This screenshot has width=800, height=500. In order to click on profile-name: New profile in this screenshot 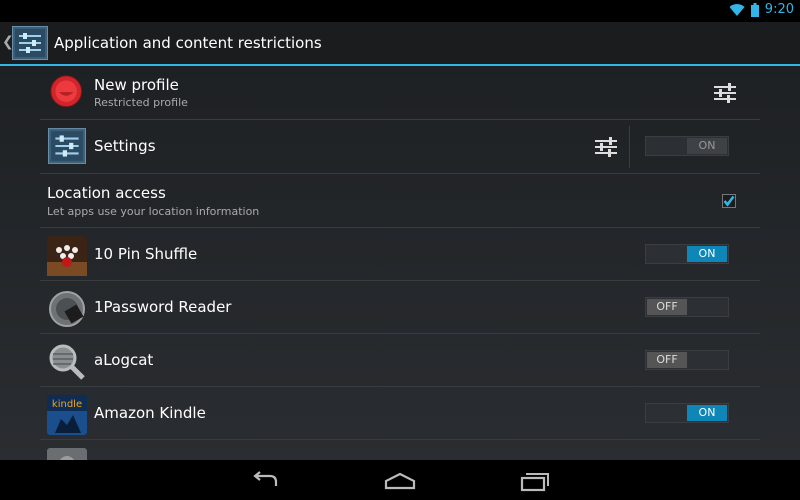, I will do `click(136, 85)`.